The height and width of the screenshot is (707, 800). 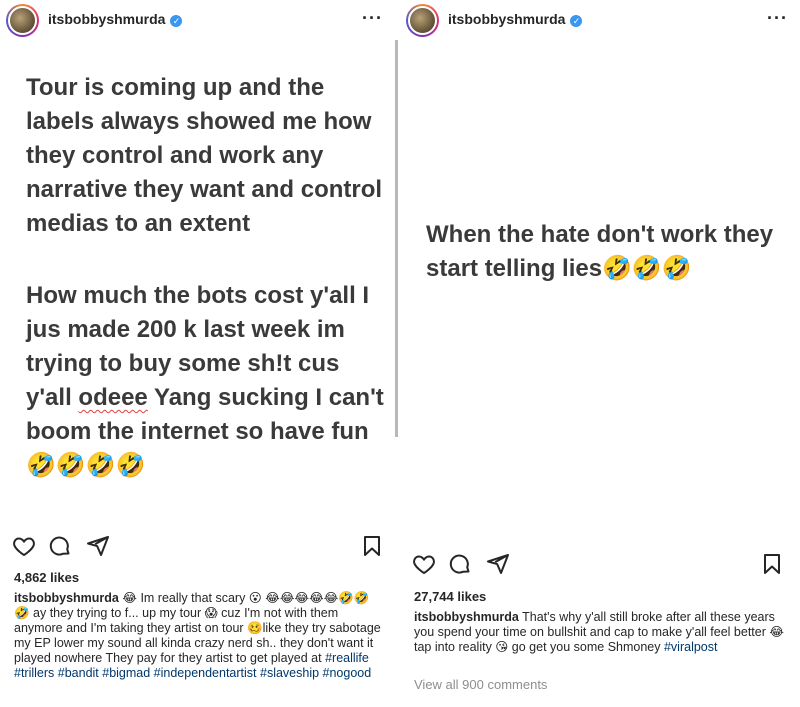 What do you see at coordinates (480, 684) in the screenshot?
I see `view-all-comments-link: View all 900 comments` at bounding box center [480, 684].